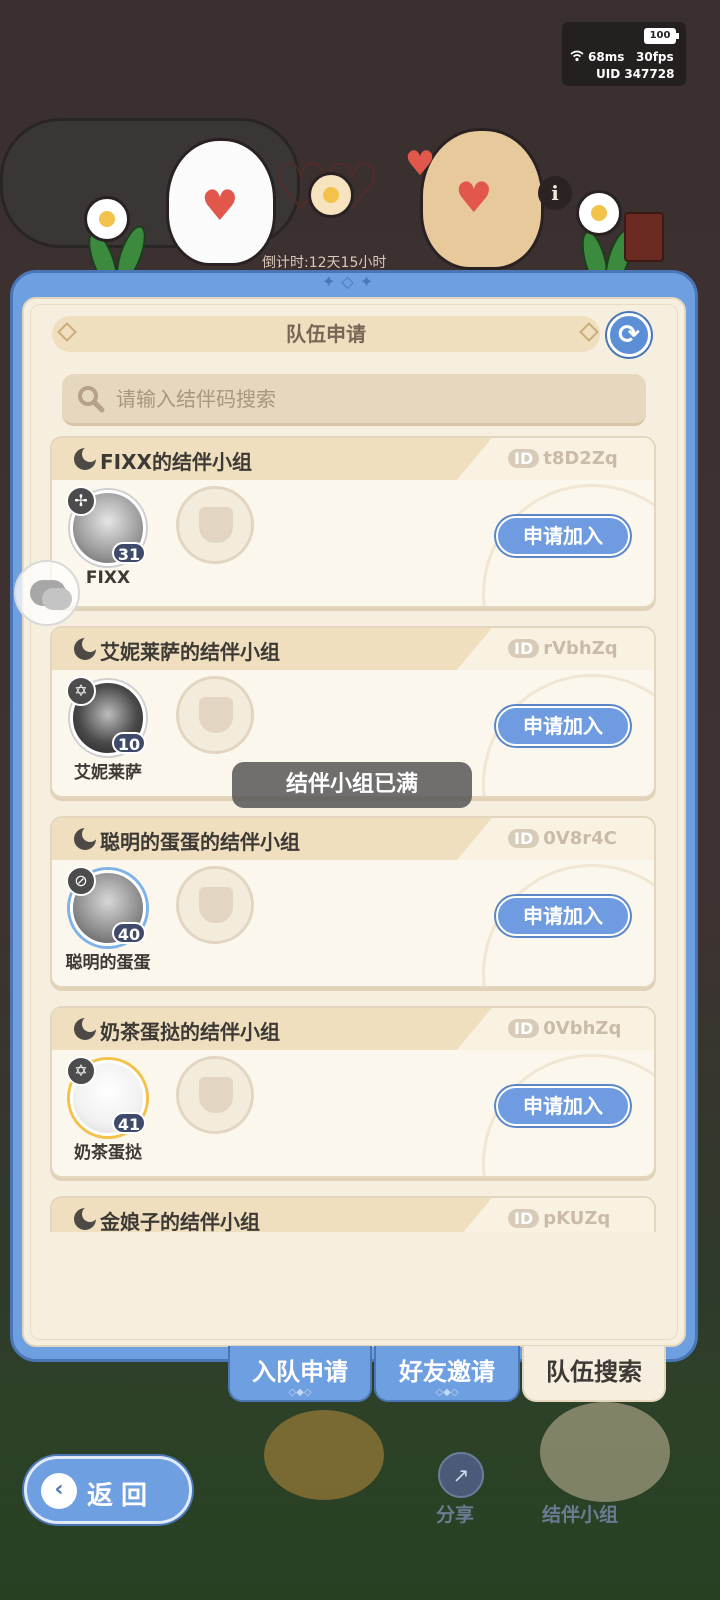 This screenshot has height=1600, width=720. I want to click on back-label: 返回, so click(121, 1496).